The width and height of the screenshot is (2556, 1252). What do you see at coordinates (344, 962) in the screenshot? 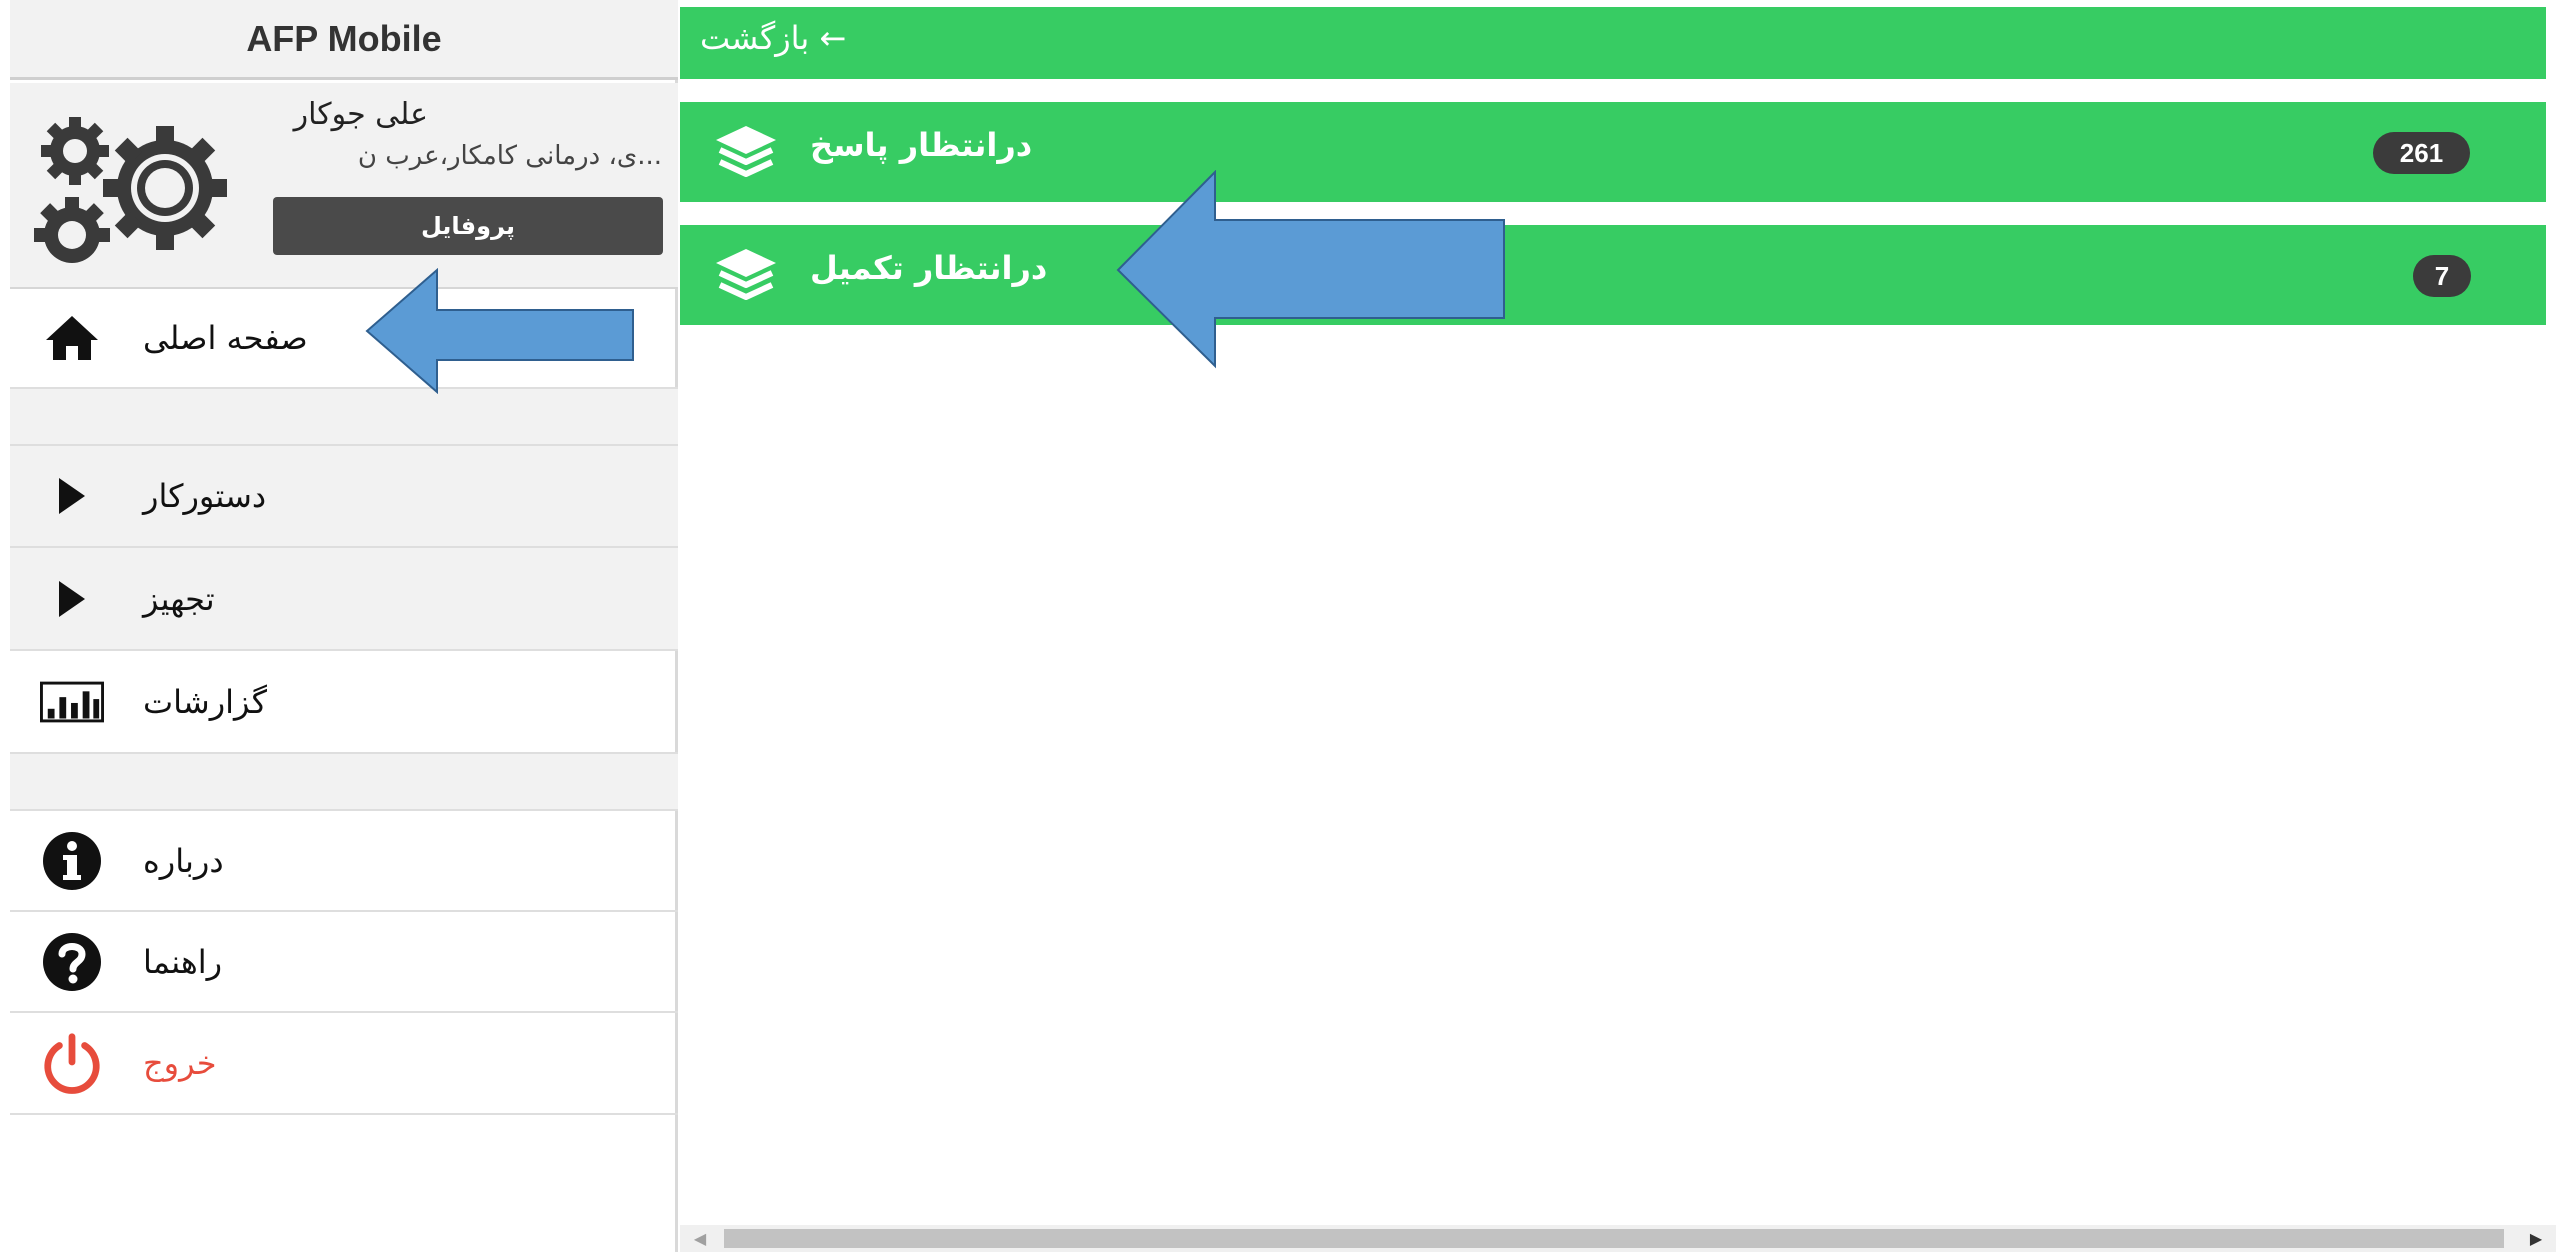
I see `sidebar-item-help: راهنما` at bounding box center [344, 962].